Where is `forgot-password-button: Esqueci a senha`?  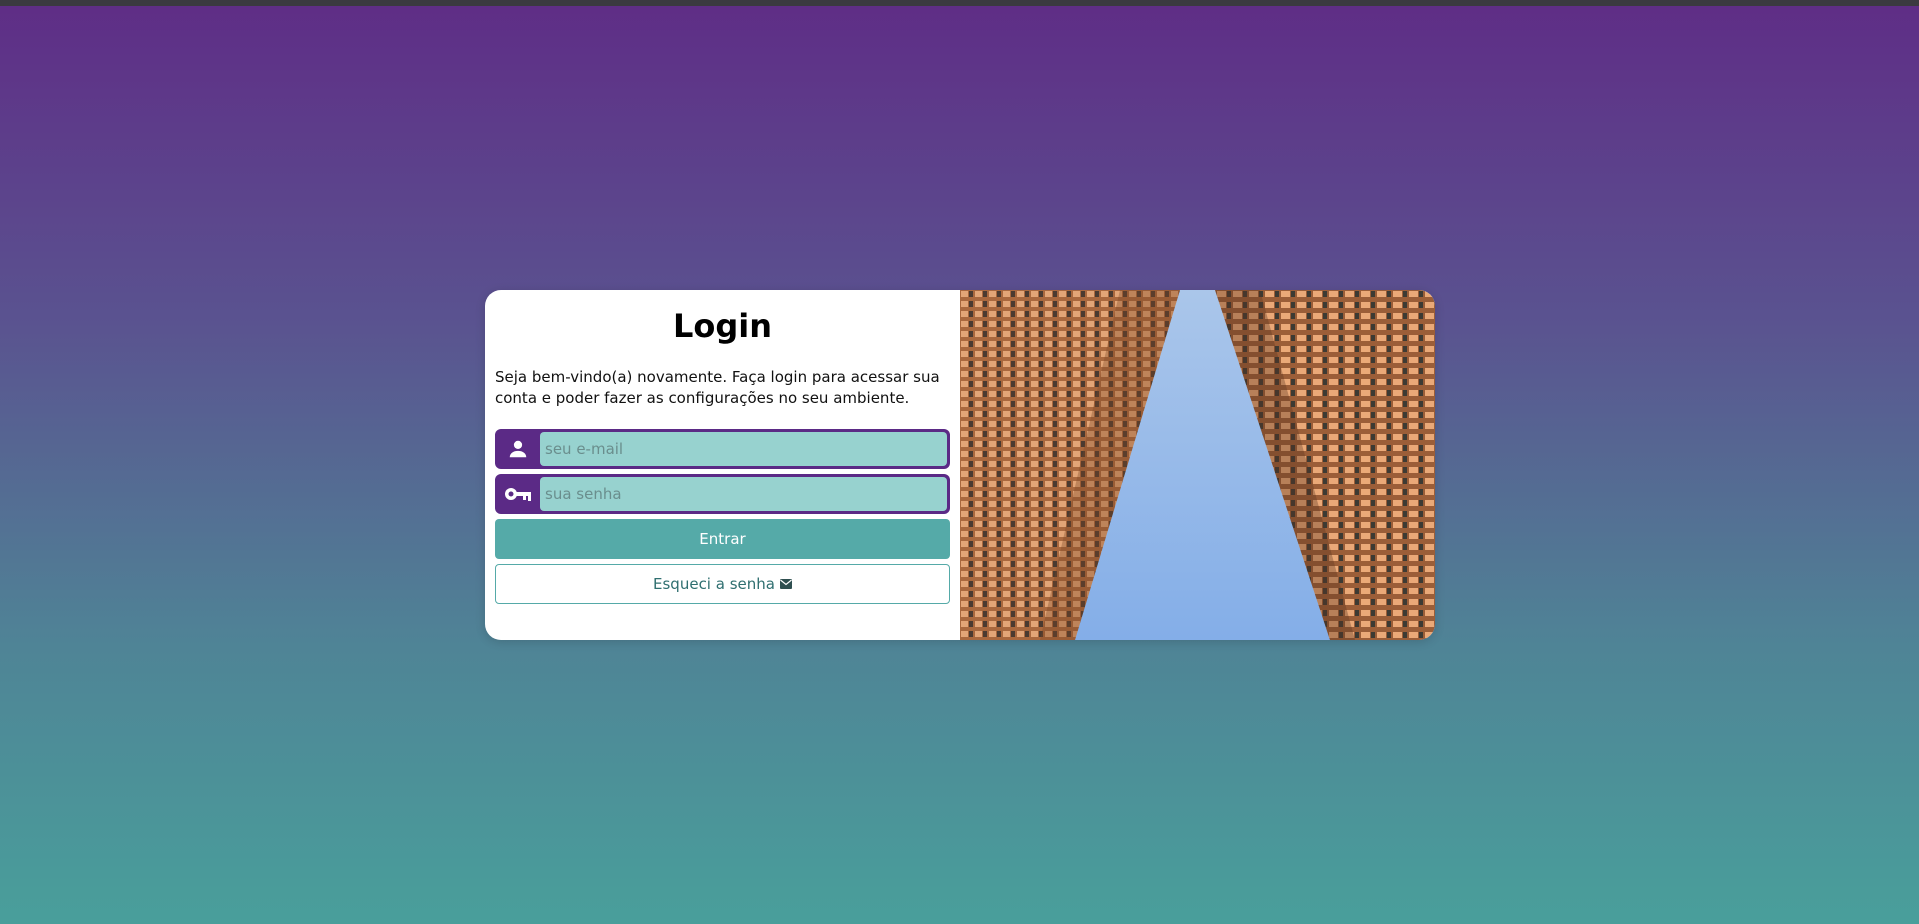
forgot-password-button: Esqueci a senha is located at coordinates (722, 584).